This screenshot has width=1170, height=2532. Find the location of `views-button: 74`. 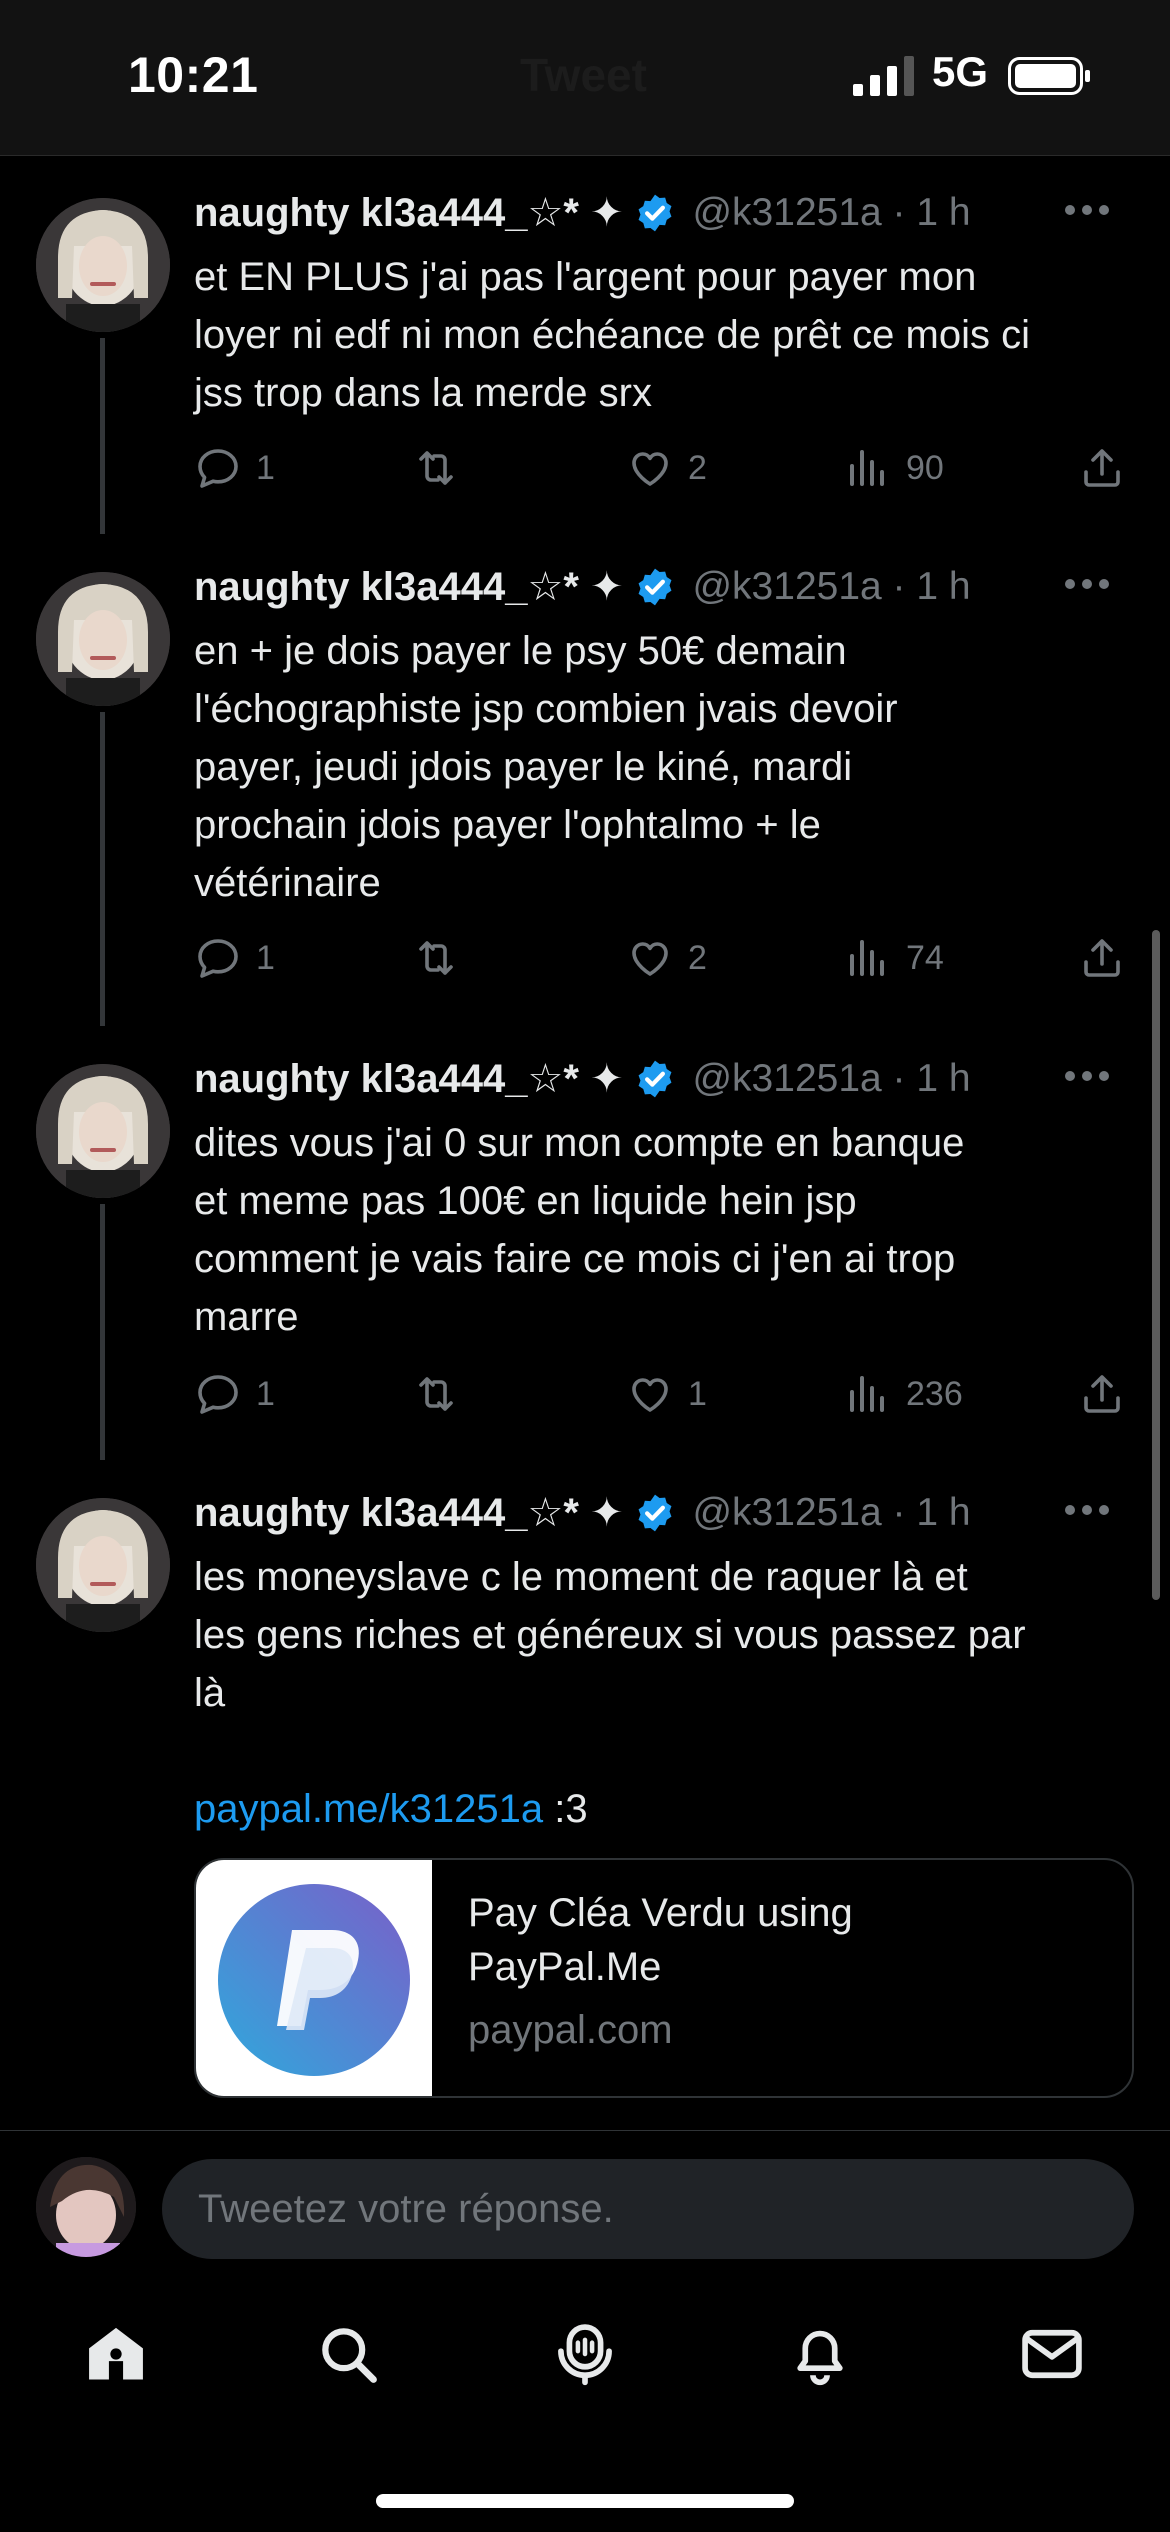

views-button: 74 is located at coordinates (894, 958).